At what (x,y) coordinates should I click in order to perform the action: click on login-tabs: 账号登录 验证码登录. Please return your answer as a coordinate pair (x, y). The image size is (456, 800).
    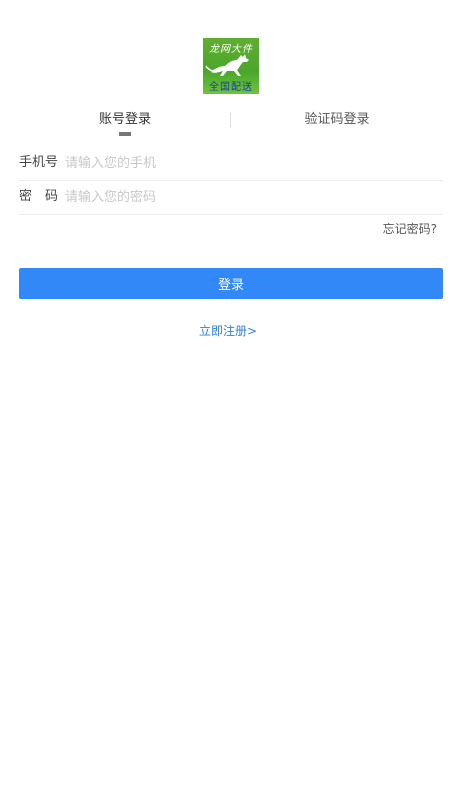
    Looking at the image, I should click on (231, 122).